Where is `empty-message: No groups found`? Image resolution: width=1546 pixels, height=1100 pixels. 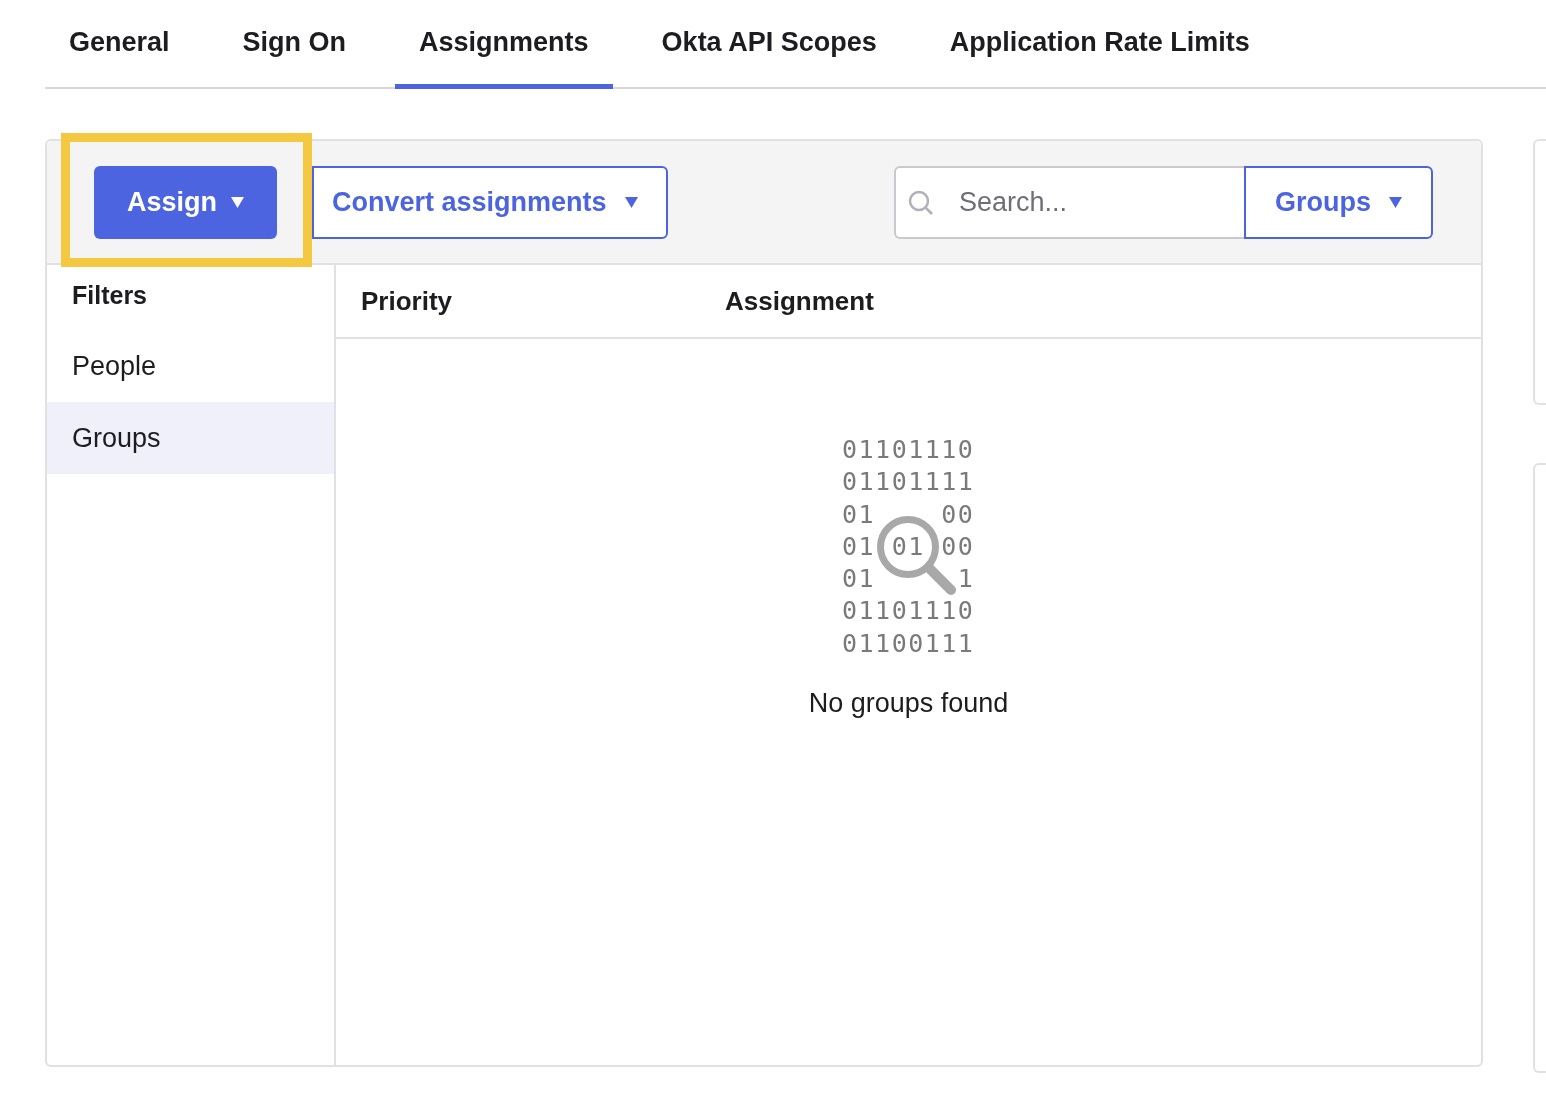 empty-message: No groups found is located at coordinates (908, 704).